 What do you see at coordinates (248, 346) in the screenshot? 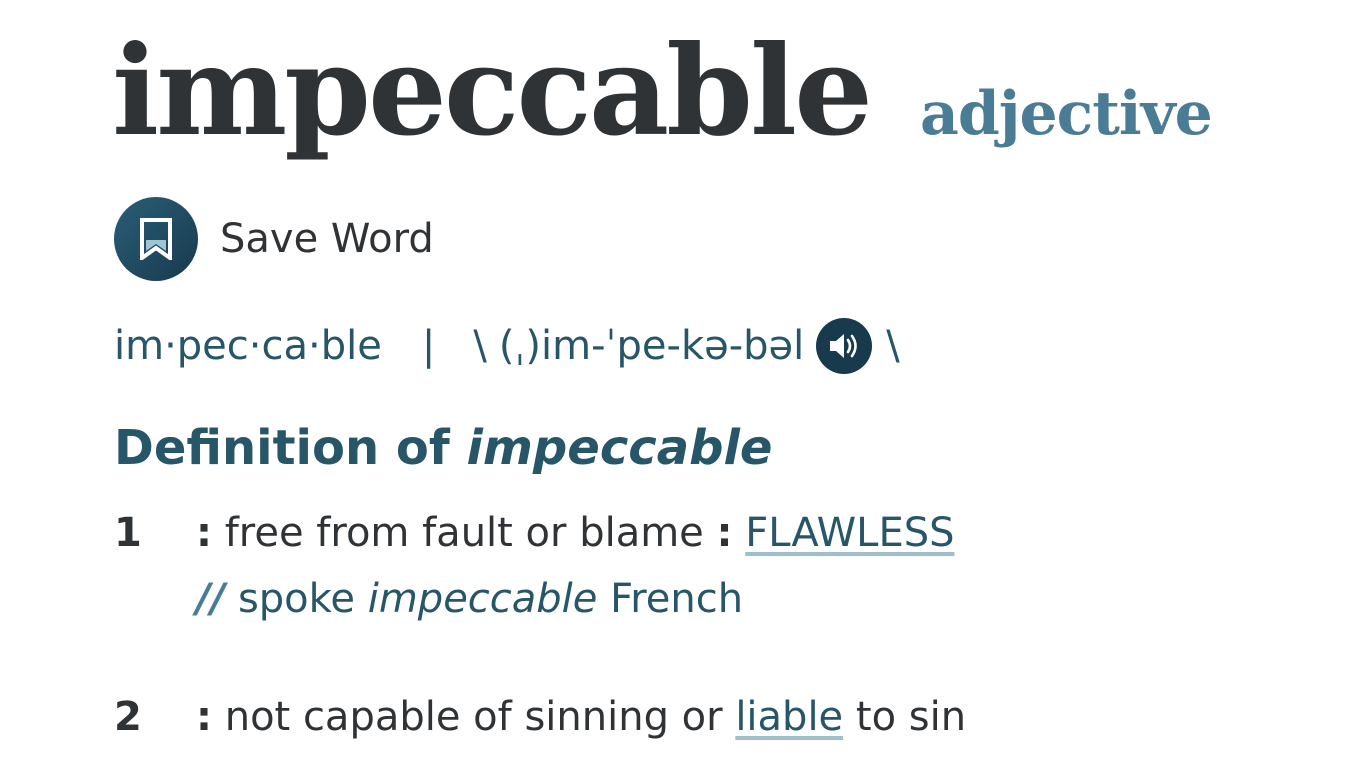
I see `syllabification: im·pec·ca·ble` at bounding box center [248, 346].